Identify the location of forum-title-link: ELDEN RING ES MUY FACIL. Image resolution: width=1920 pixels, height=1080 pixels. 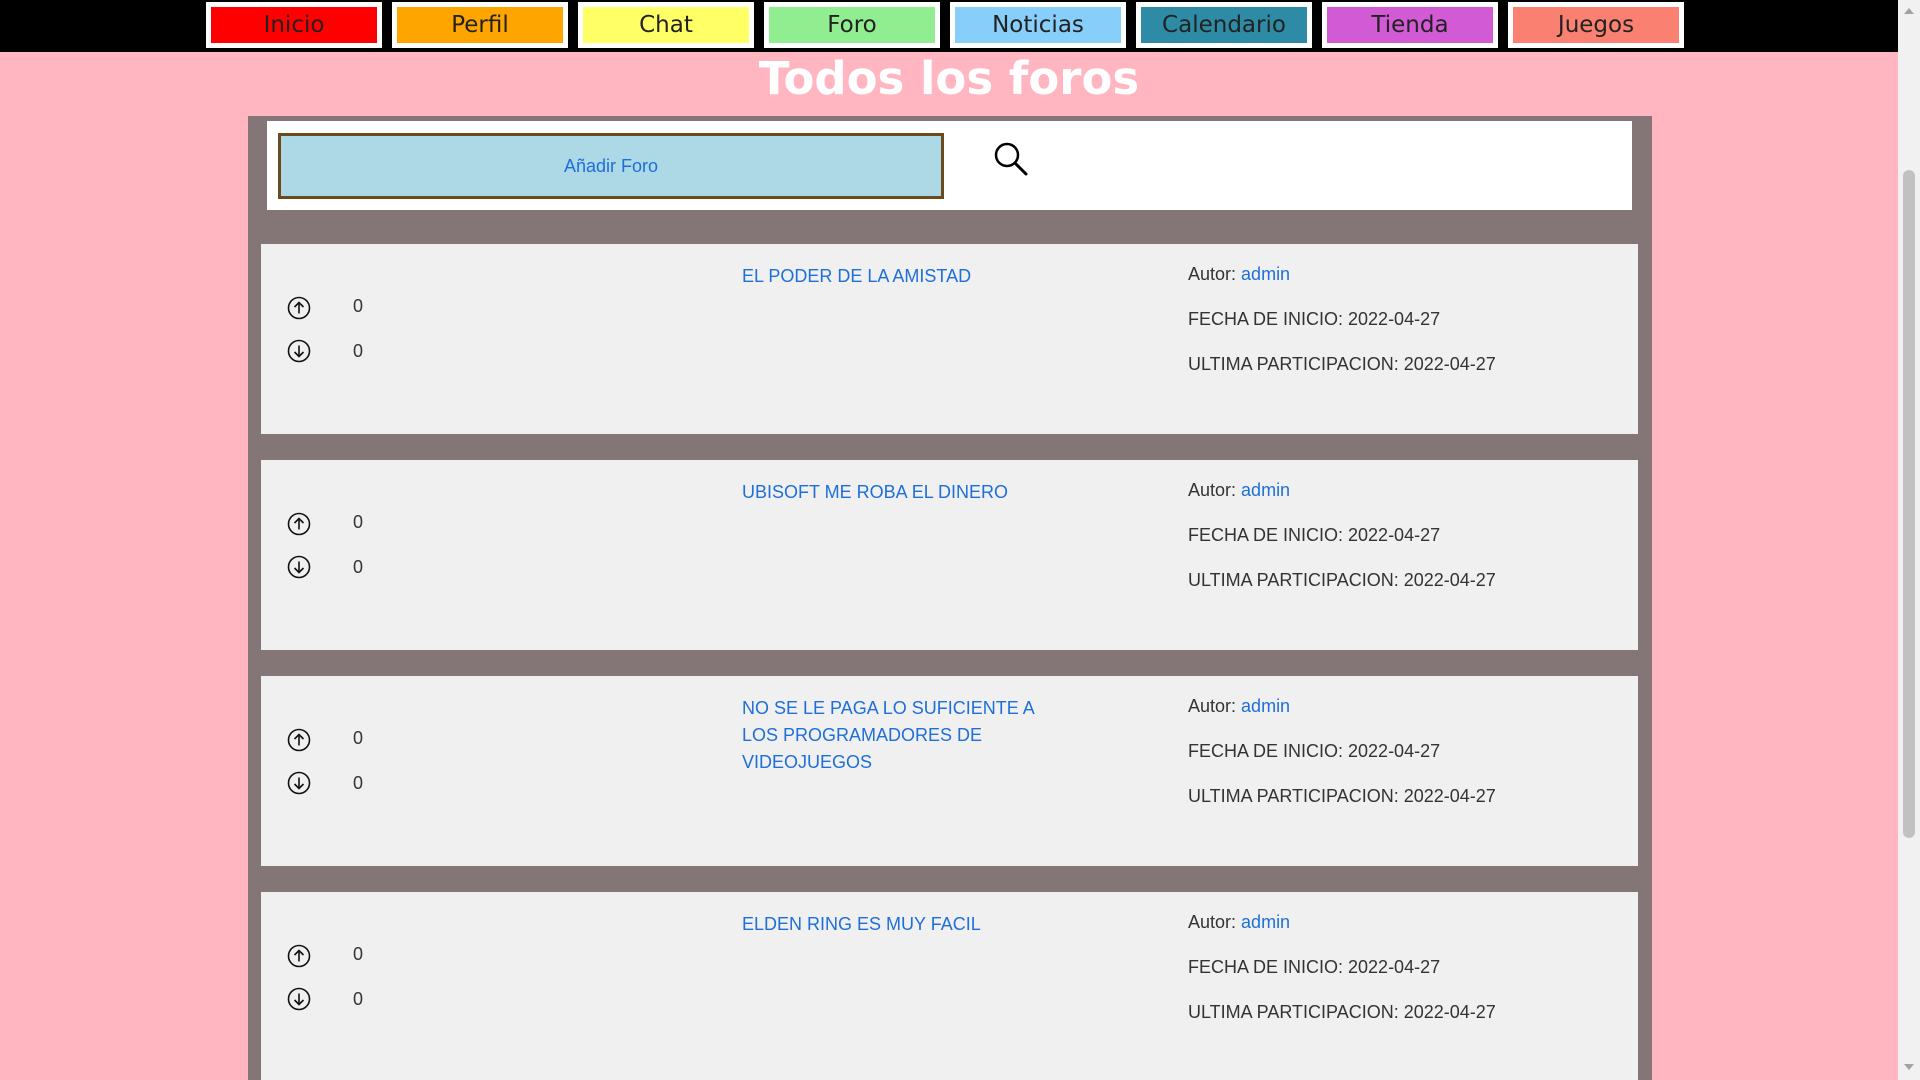
(902, 924).